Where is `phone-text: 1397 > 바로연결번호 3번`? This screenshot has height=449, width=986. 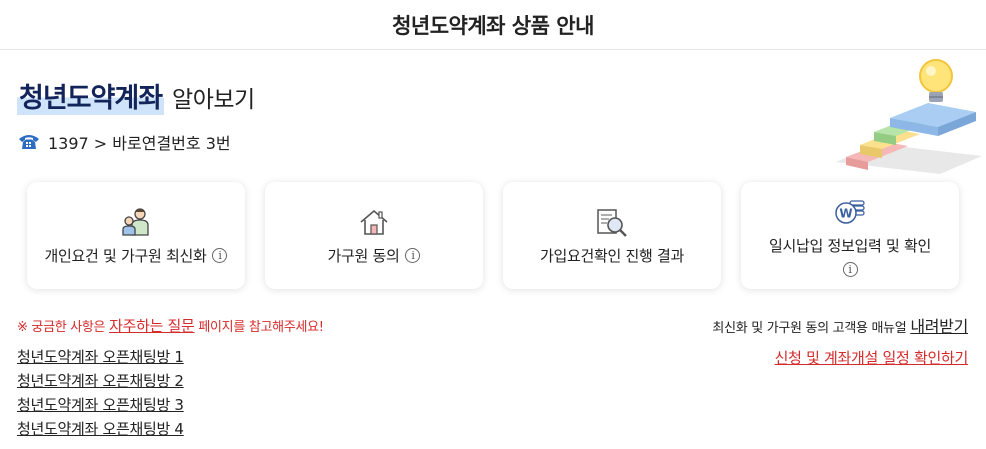
phone-text: 1397 > 바로연결번호 3번 is located at coordinates (139, 143).